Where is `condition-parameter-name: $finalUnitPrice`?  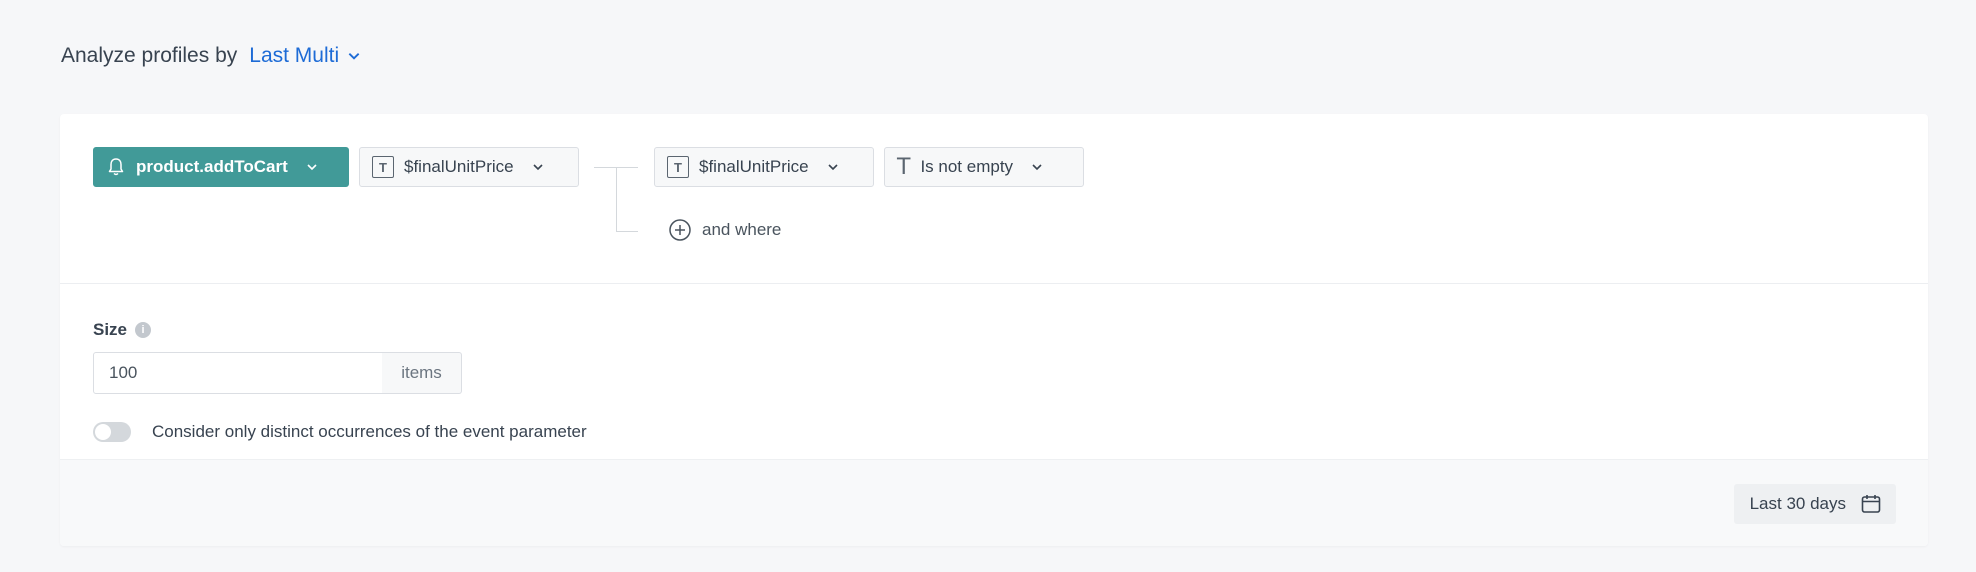
condition-parameter-name: $finalUnitPrice is located at coordinates (754, 166).